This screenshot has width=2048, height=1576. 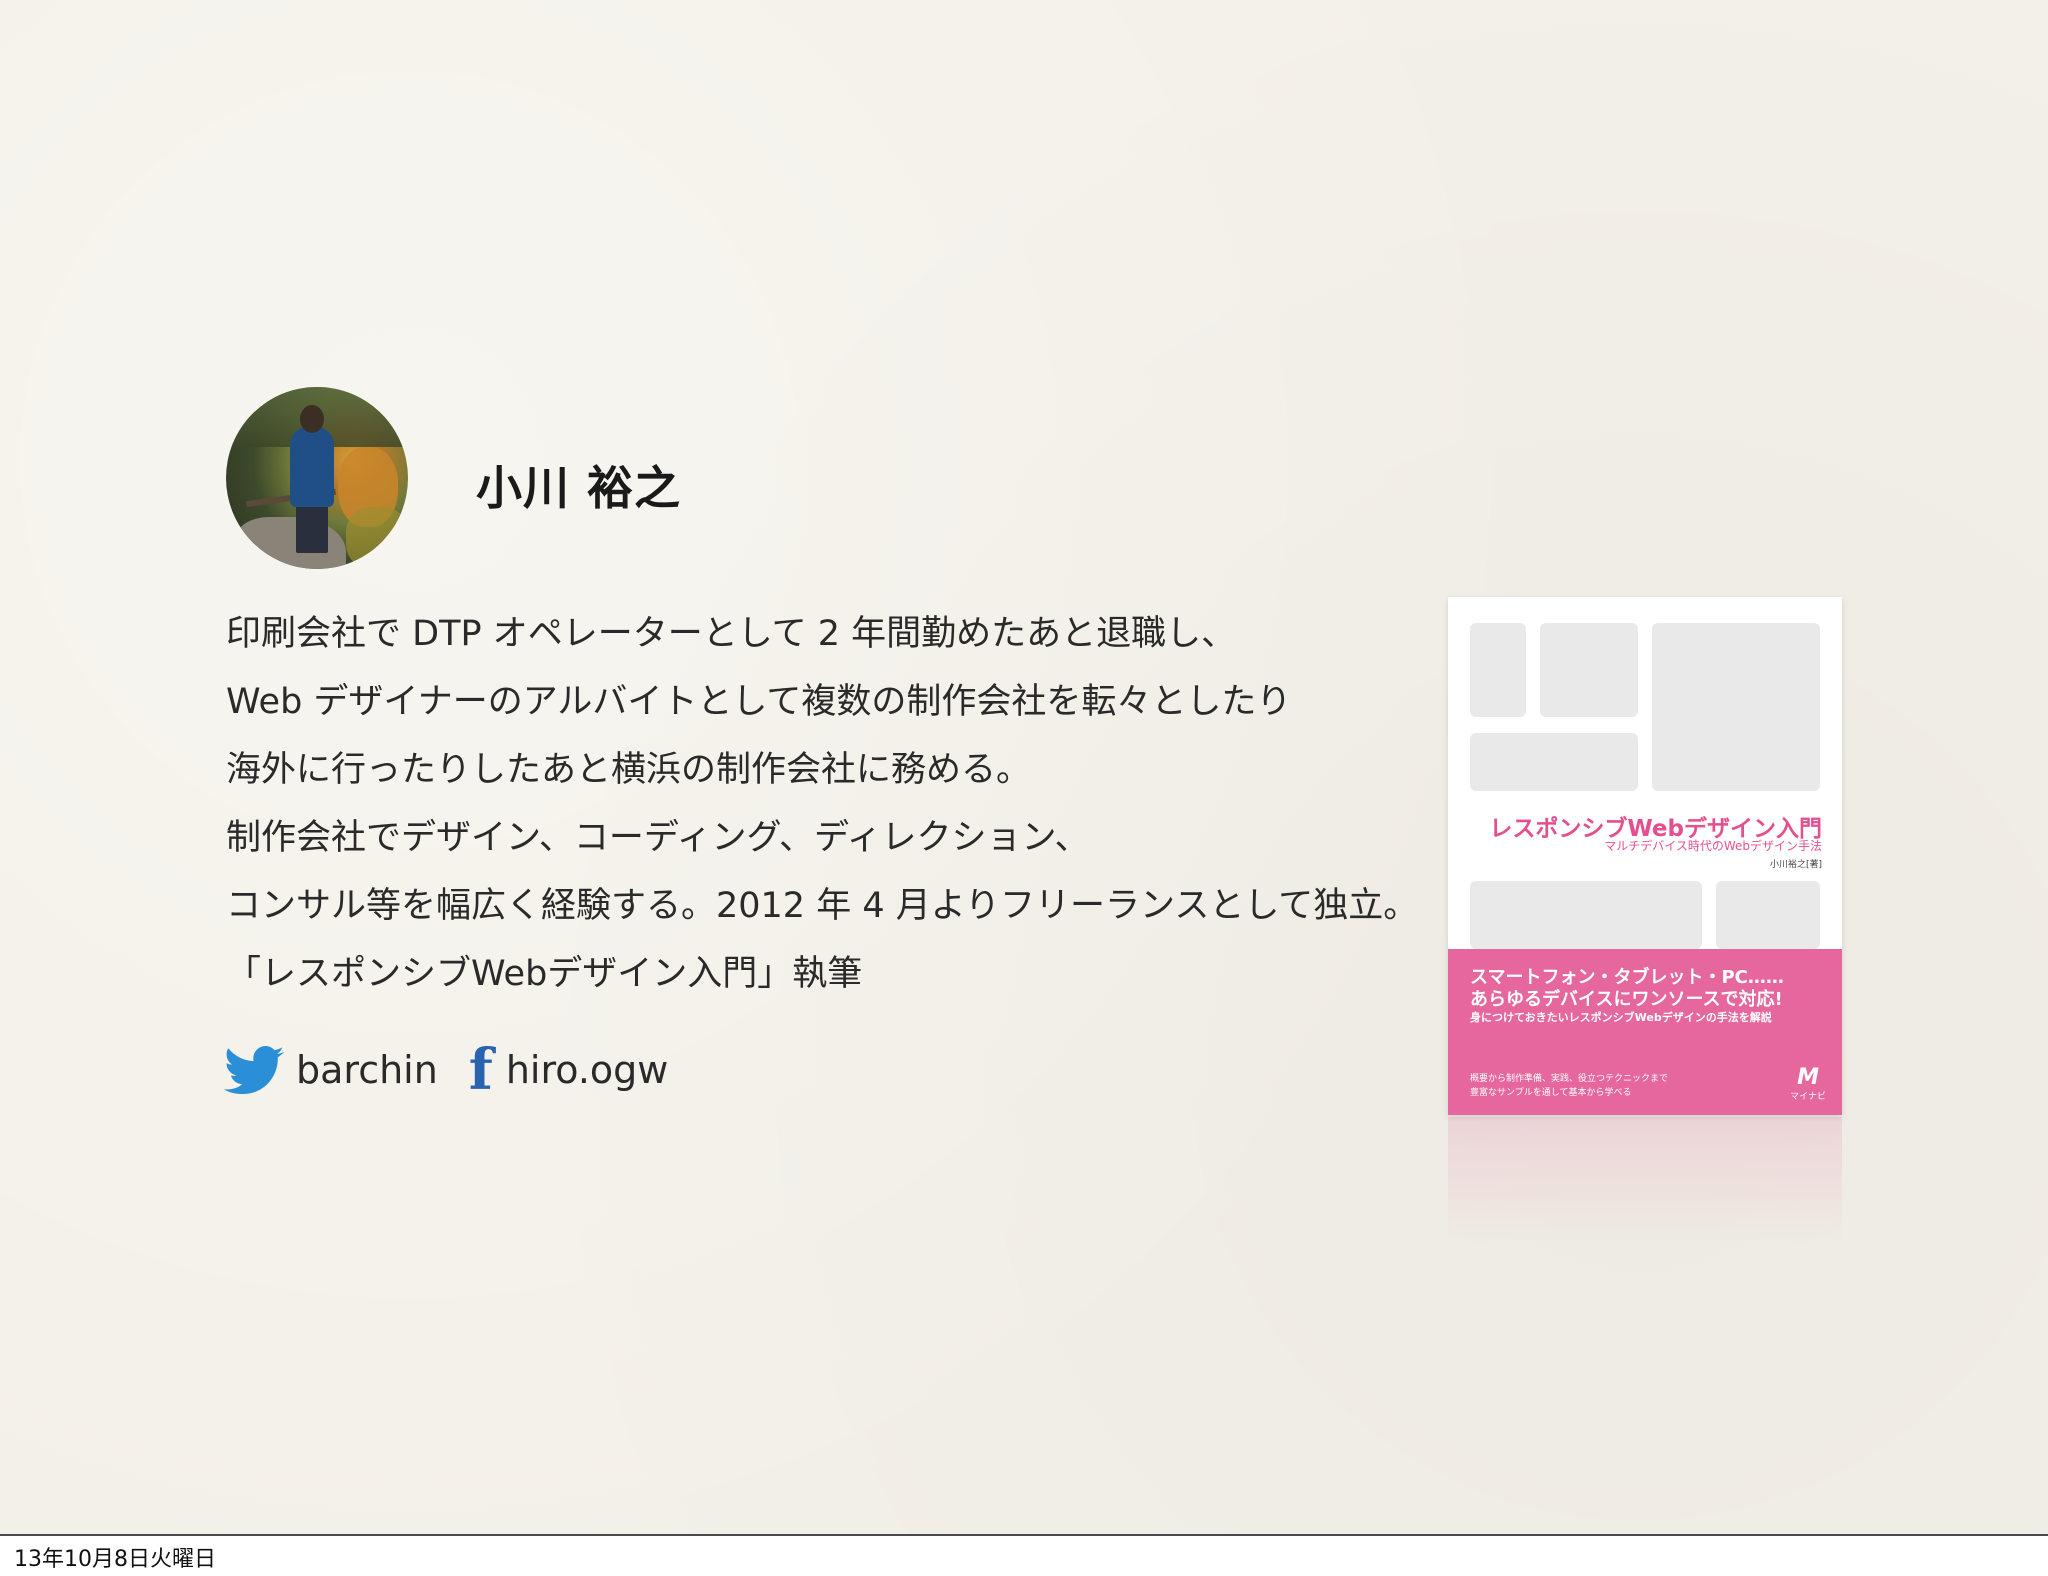 I want to click on book-band-line: 概要から制作準備、実践、役立つテクニックまで, so click(x=1569, y=1079).